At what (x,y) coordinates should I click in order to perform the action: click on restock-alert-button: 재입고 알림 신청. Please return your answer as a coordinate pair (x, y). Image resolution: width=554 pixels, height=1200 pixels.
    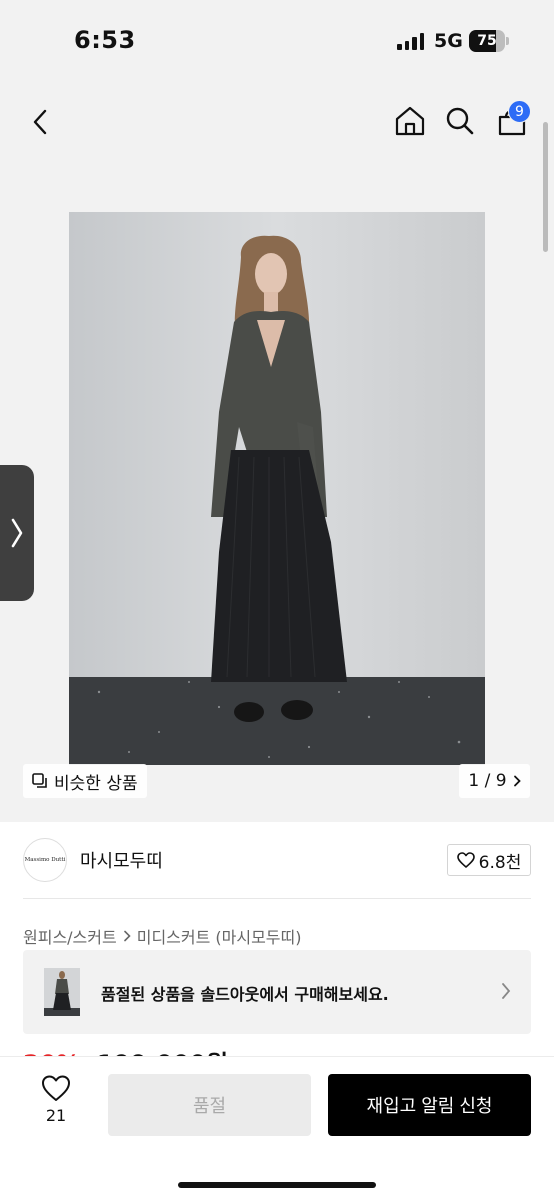
    Looking at the image, I should click on (429, 1105).